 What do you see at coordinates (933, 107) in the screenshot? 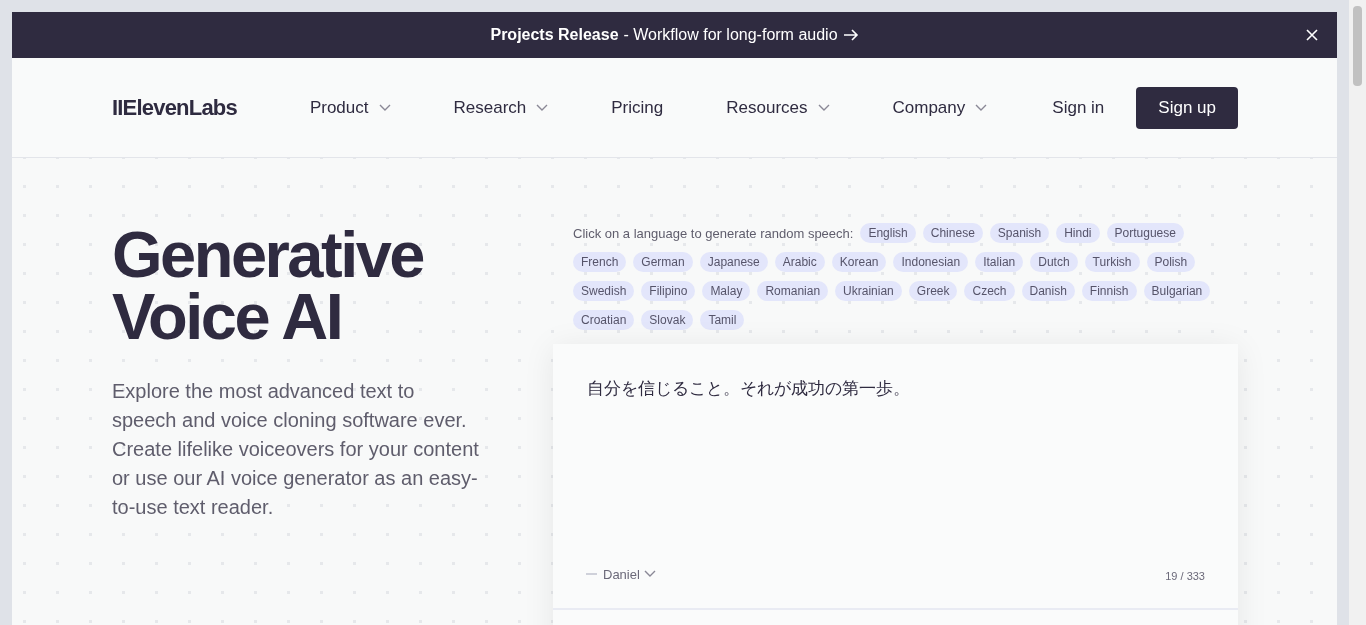
I see `nav-menu-item: Company` at bounding box center [933, 107].